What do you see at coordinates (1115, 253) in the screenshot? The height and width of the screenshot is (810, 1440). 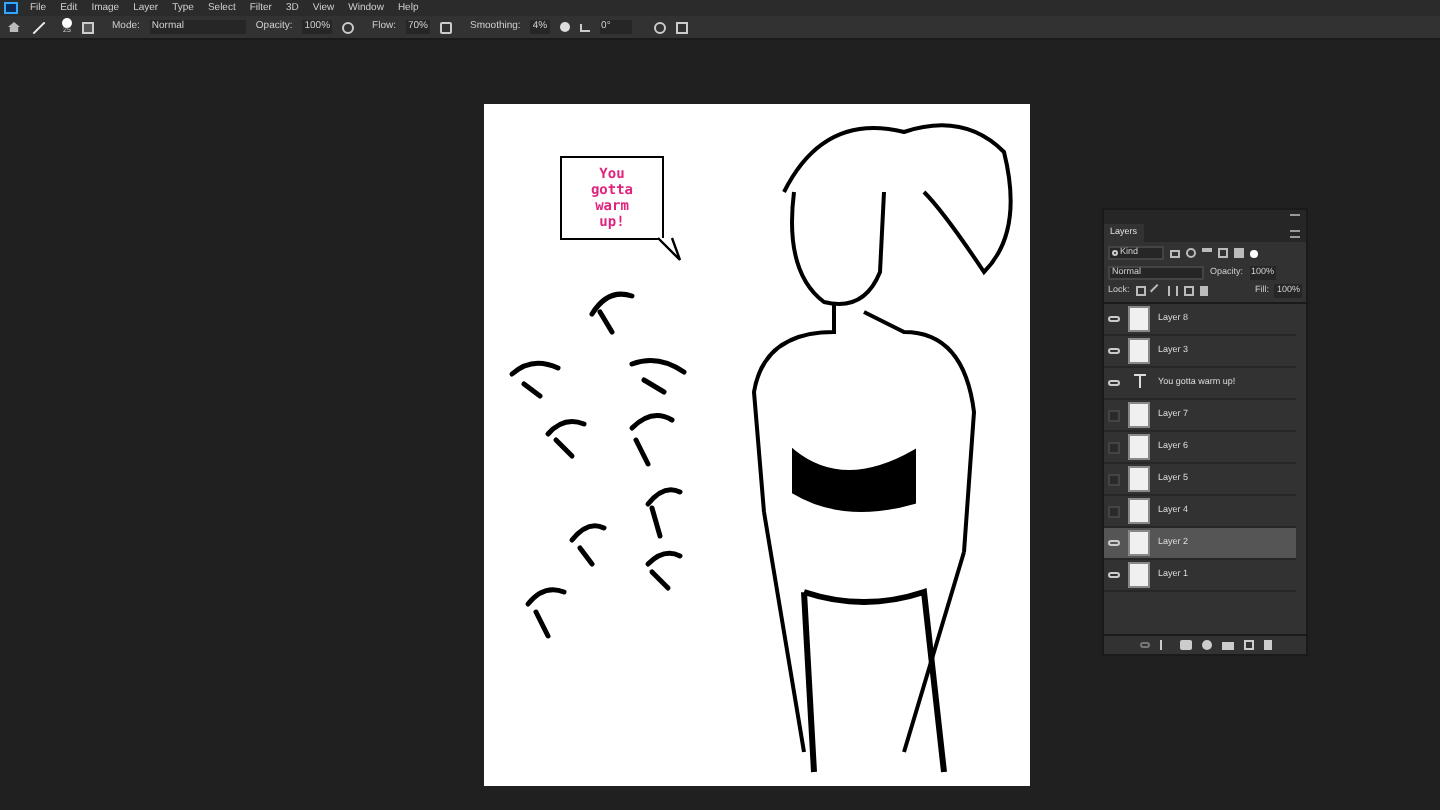 I see `search-icon` at bounding box center [1115, 253].